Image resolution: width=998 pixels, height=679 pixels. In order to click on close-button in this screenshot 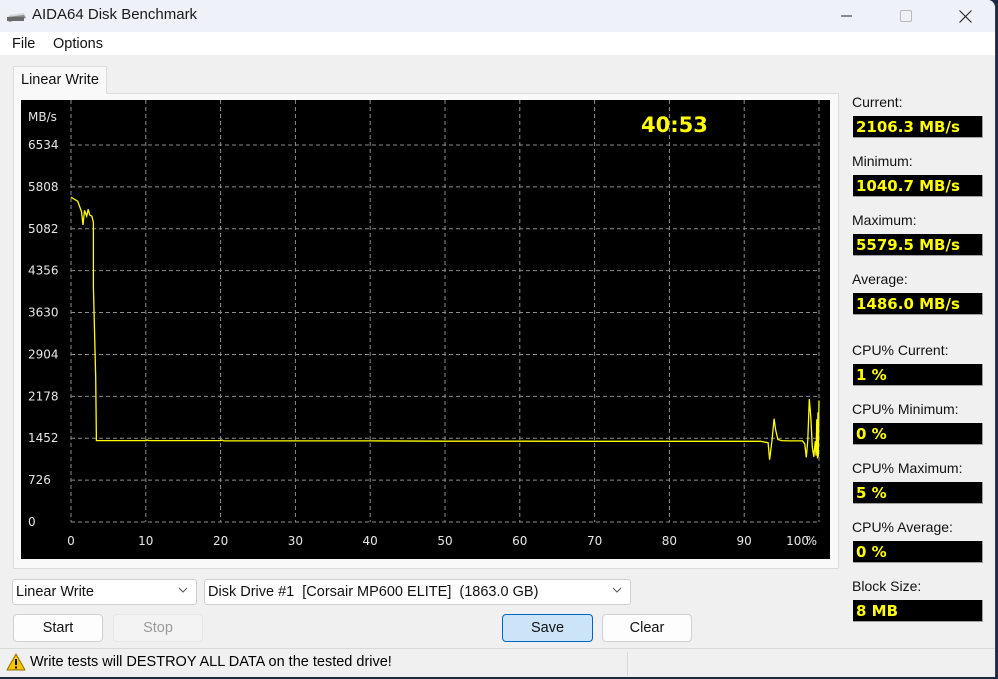, I will do `click(965, 16)`.